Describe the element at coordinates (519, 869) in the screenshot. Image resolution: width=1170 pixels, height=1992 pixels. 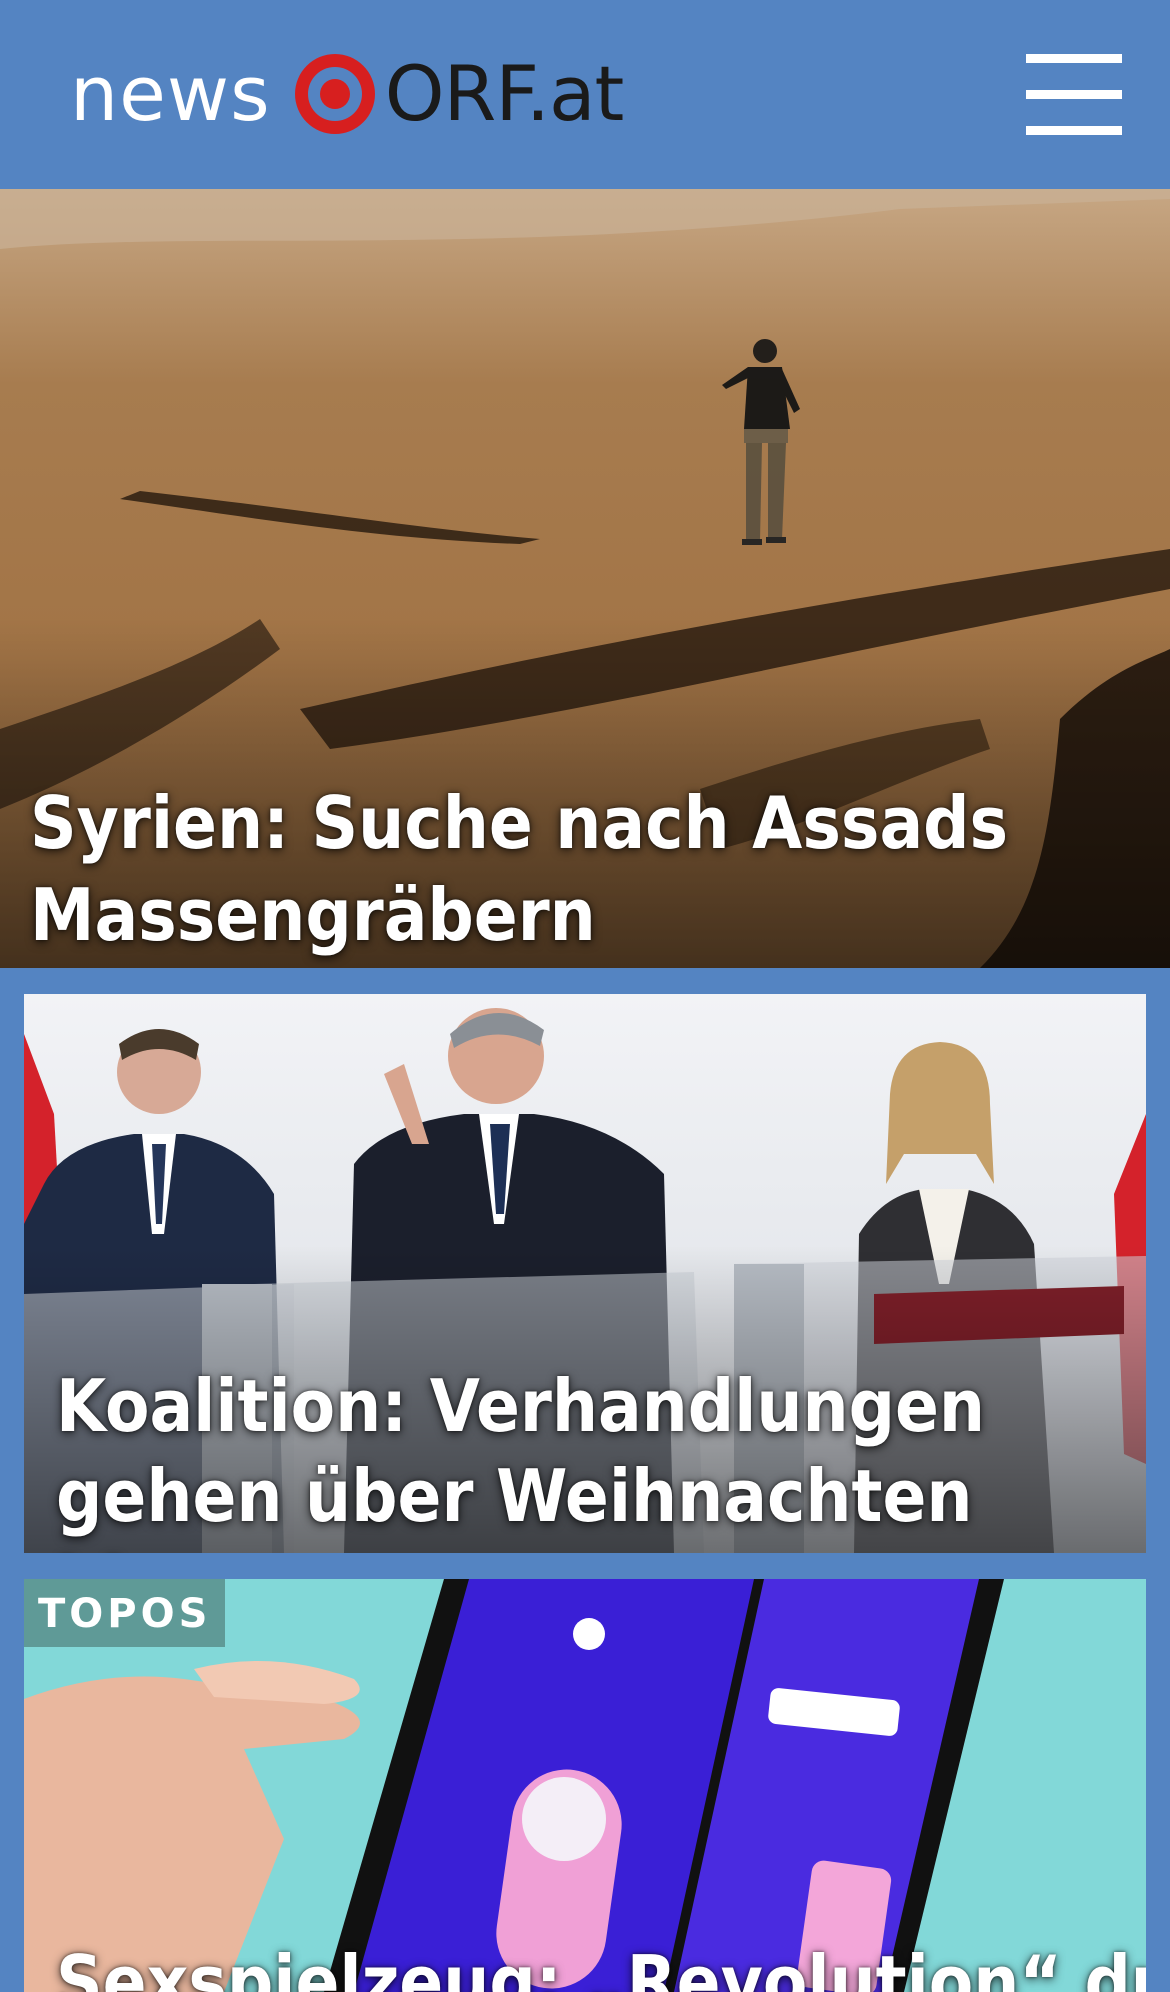
I see `teaser-headline: Syrien: Suche nach Assads Massengräbern` at that location.